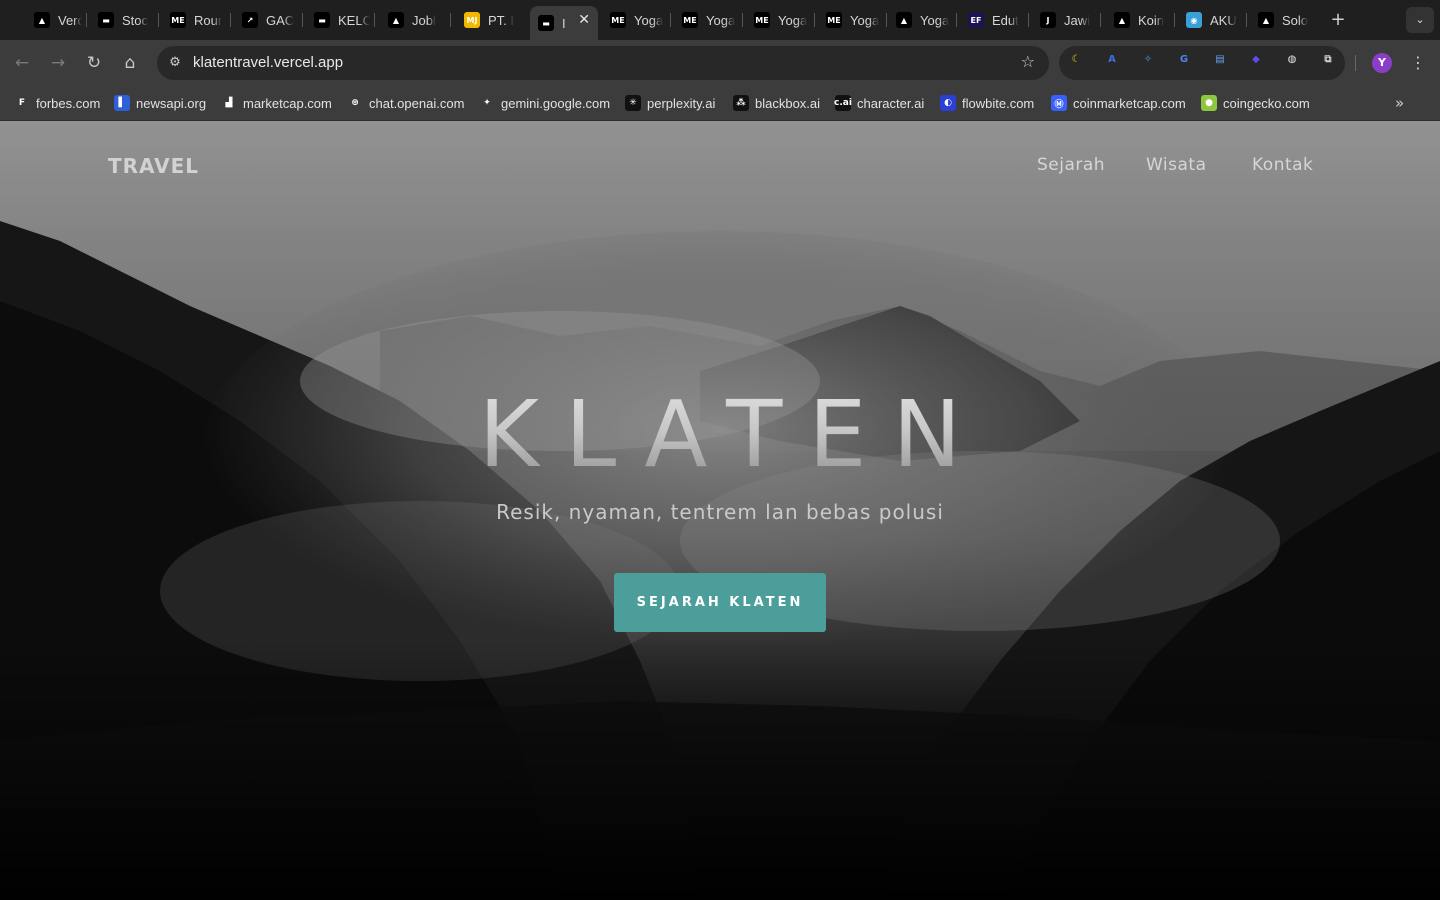 The height and width of the screenshot is (900, 1440). I want to click on colorful-logo-icon: ◉, so click(1194, 20).